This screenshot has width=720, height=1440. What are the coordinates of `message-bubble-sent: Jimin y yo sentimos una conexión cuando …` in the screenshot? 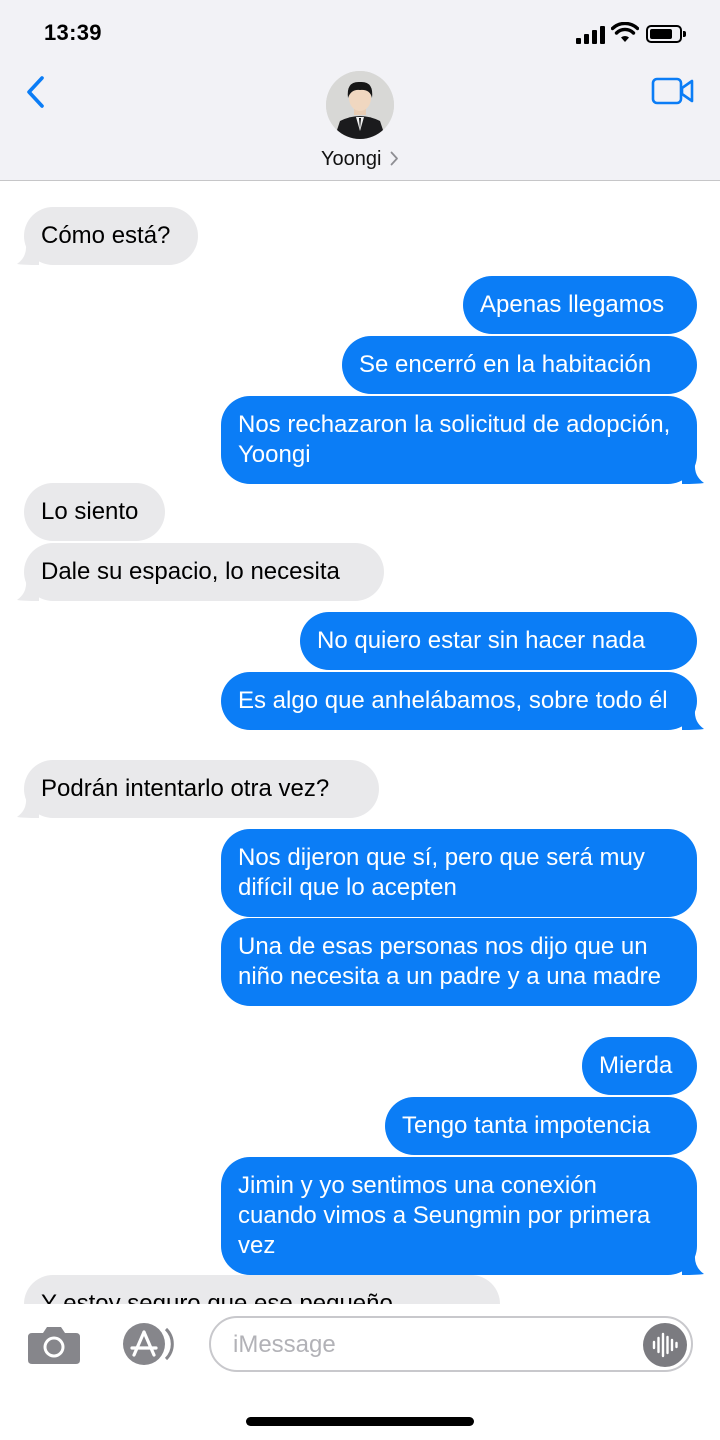 It's located at (462, 1216).